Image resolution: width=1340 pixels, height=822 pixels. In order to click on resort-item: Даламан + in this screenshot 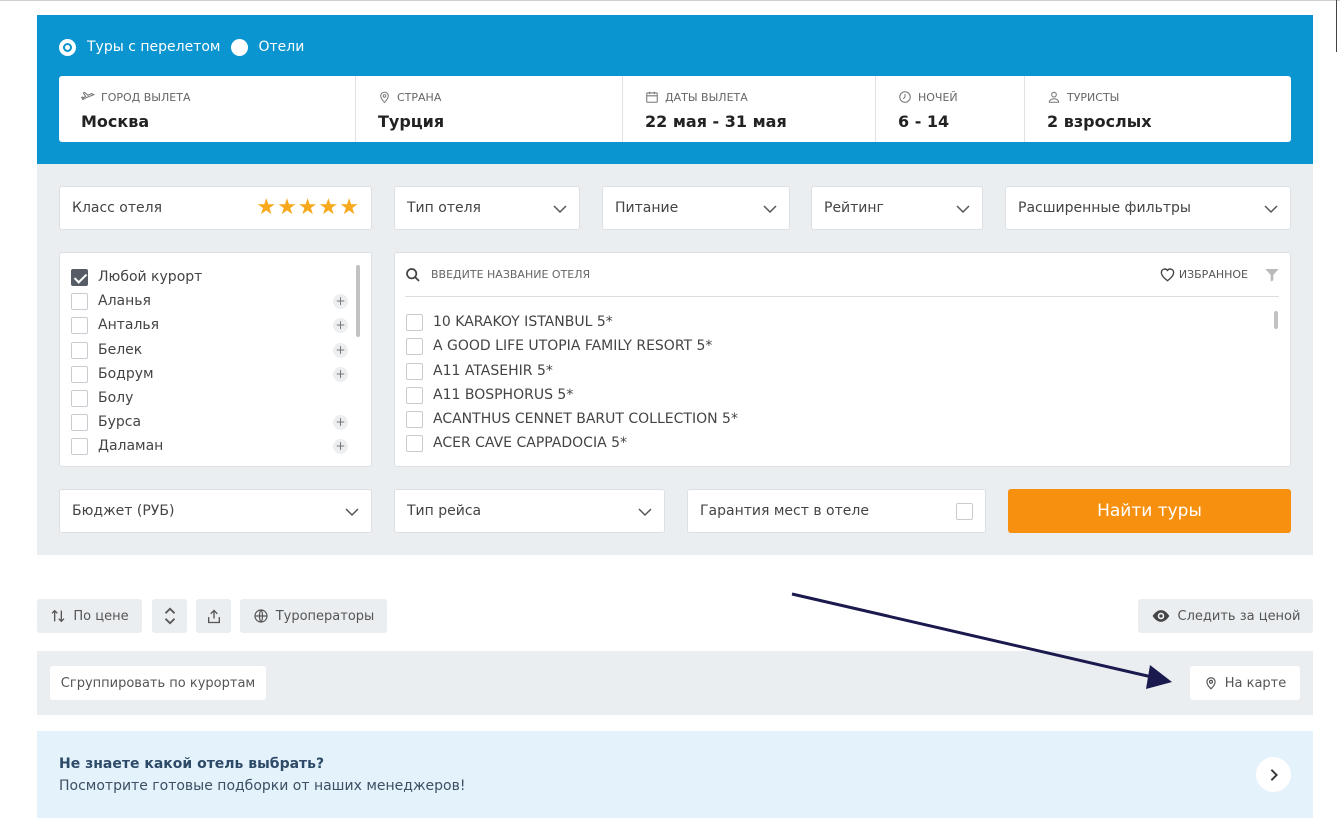, I will do `click(211, 446)`.